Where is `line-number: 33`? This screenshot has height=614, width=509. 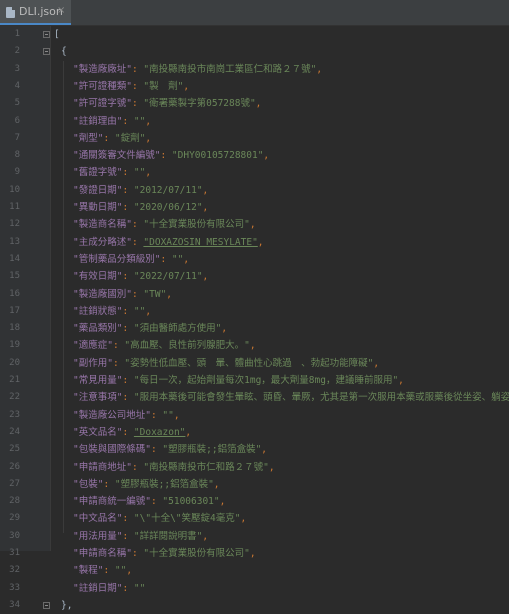
line-number: 33 is located at coordinates (14, 587).